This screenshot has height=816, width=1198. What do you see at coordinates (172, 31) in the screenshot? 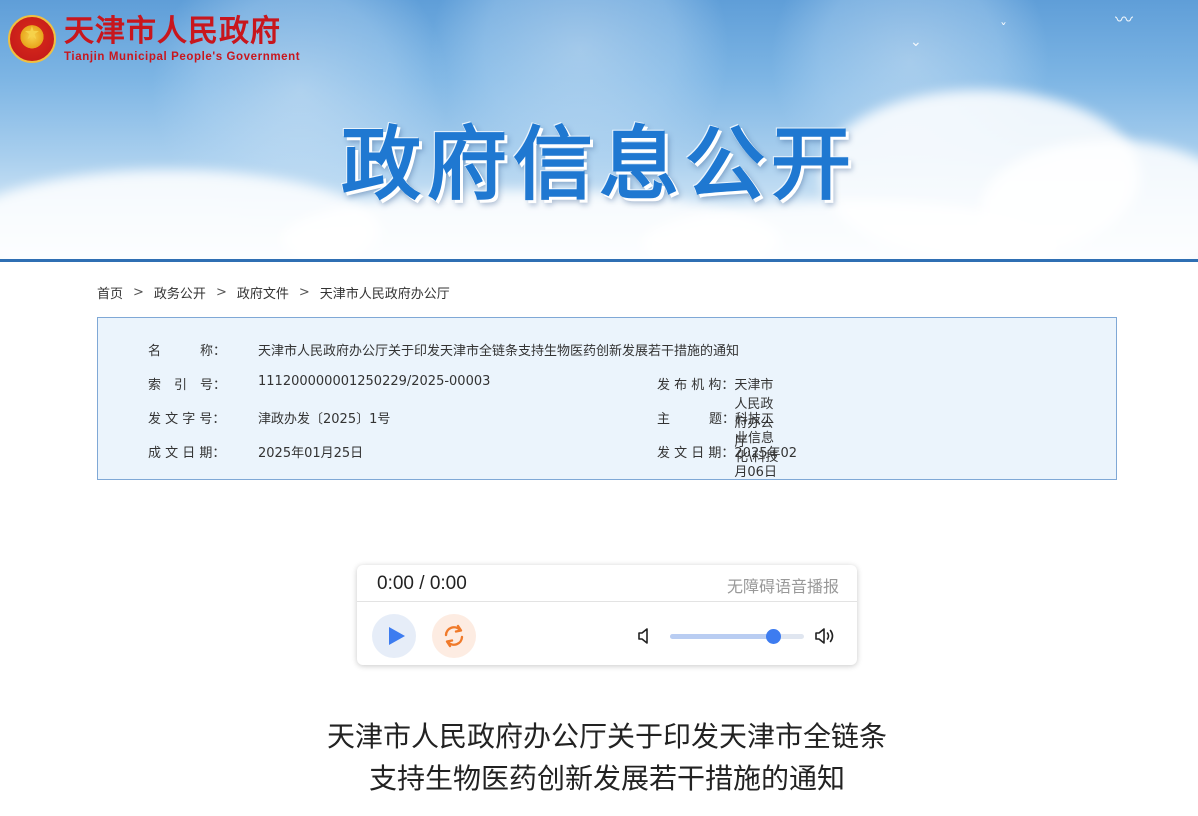
I see `site-name-cn: 天津市人民政府` at bounding box center [172, 31].